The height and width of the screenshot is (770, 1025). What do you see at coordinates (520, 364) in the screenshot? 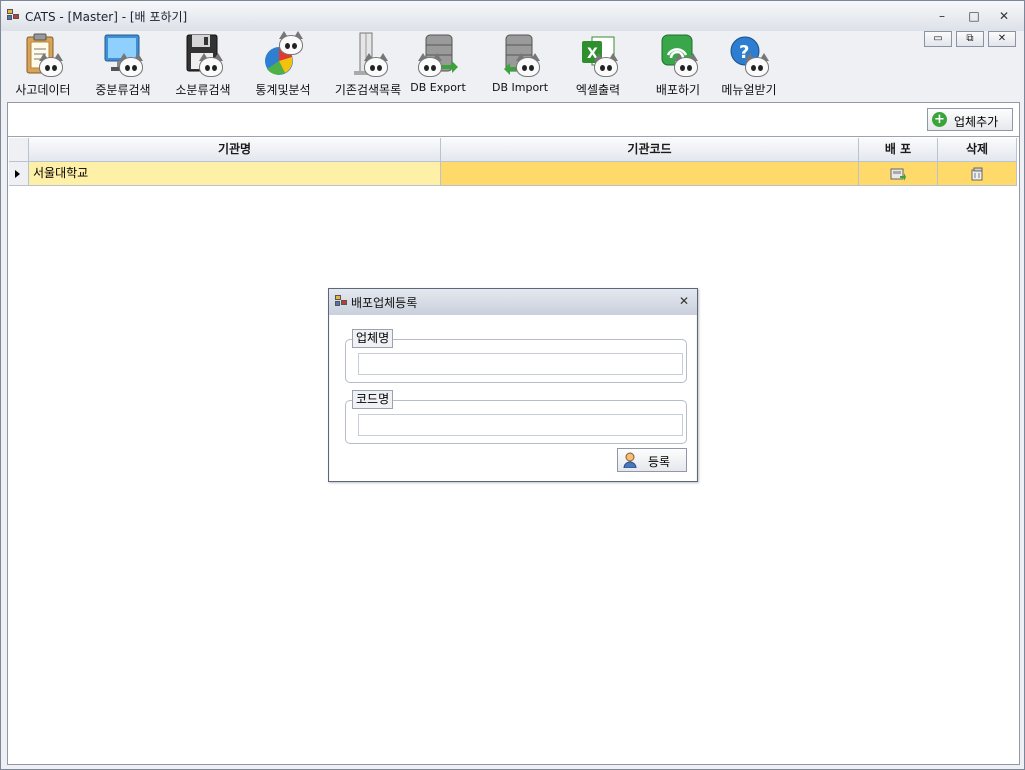
I see `company-name-input` at bounding box center [520, 364].